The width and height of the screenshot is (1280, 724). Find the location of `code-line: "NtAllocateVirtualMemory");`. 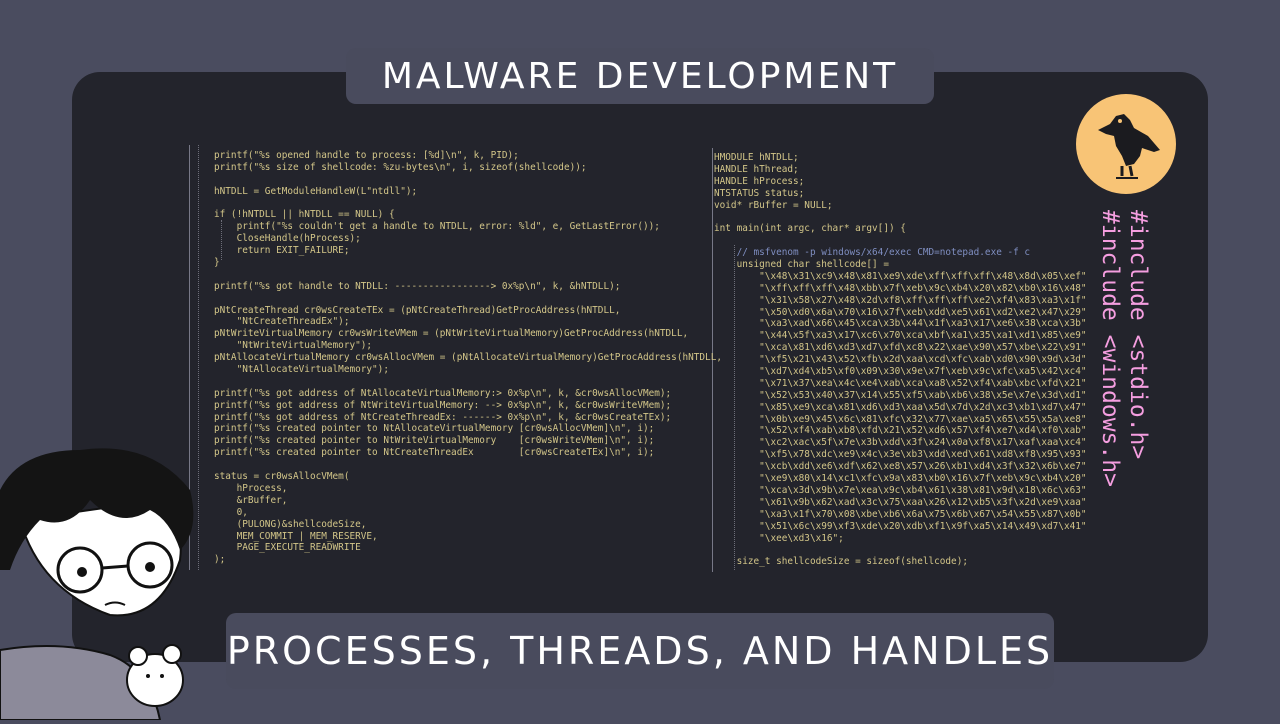

code-line: "NtAllocateVirtualMemory"); is located at coordinates (301, 370).